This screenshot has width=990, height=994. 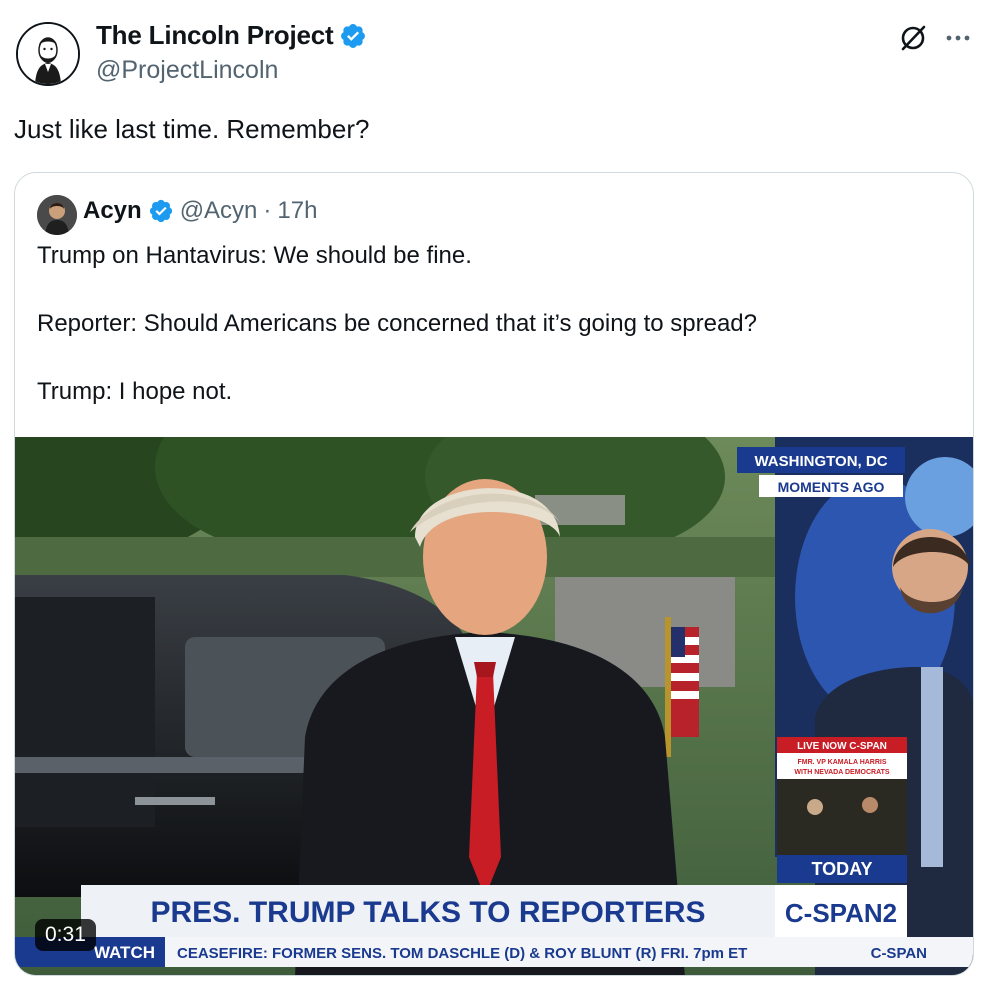 What do you see at coordinates (820, 461) in the screenshot?
I see `location-tag: WASHINGTON, DC` at bounding box center [820, 461].